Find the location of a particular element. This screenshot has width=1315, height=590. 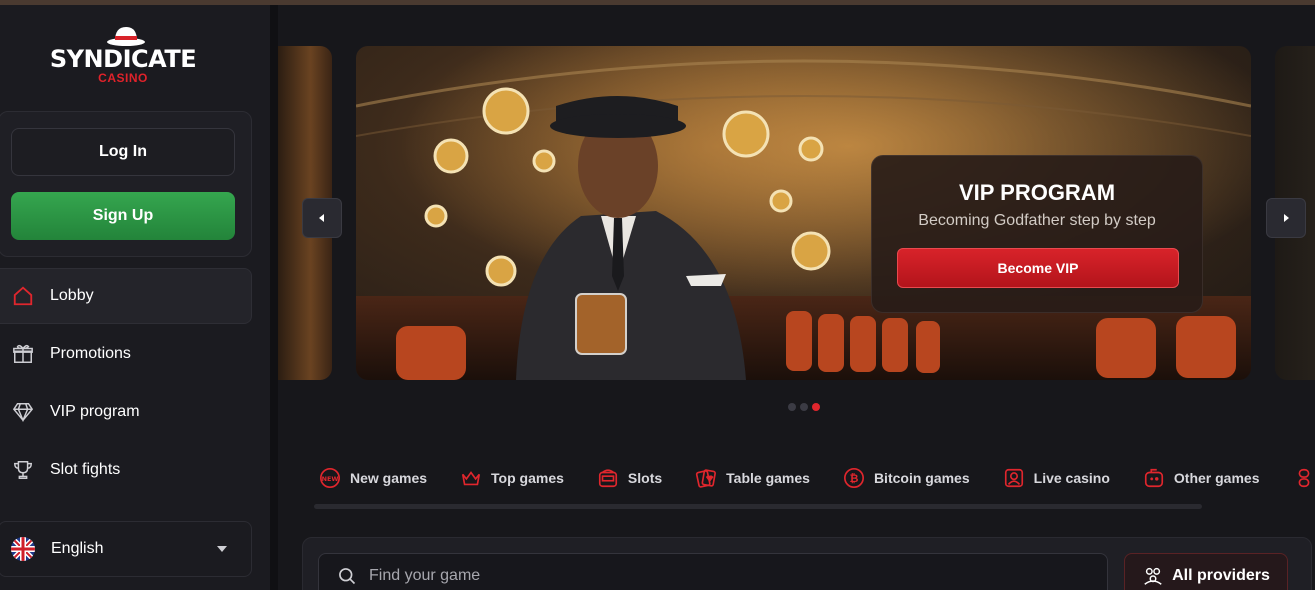

sidebar-item-label: Slot fights is located at coordinates (85, 469).